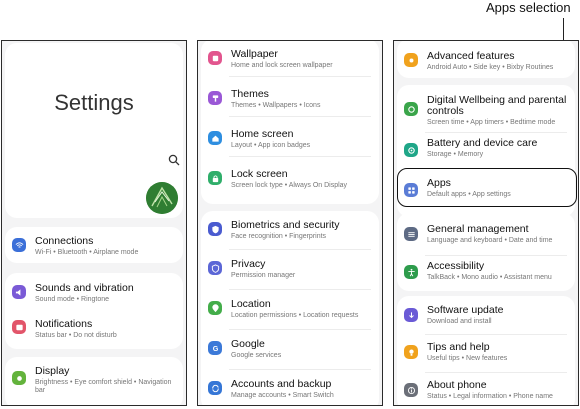  What do you see at coordinates (215, 388) in the screenshot?
I see `accounts-icon` at bounding box center [215, 388].